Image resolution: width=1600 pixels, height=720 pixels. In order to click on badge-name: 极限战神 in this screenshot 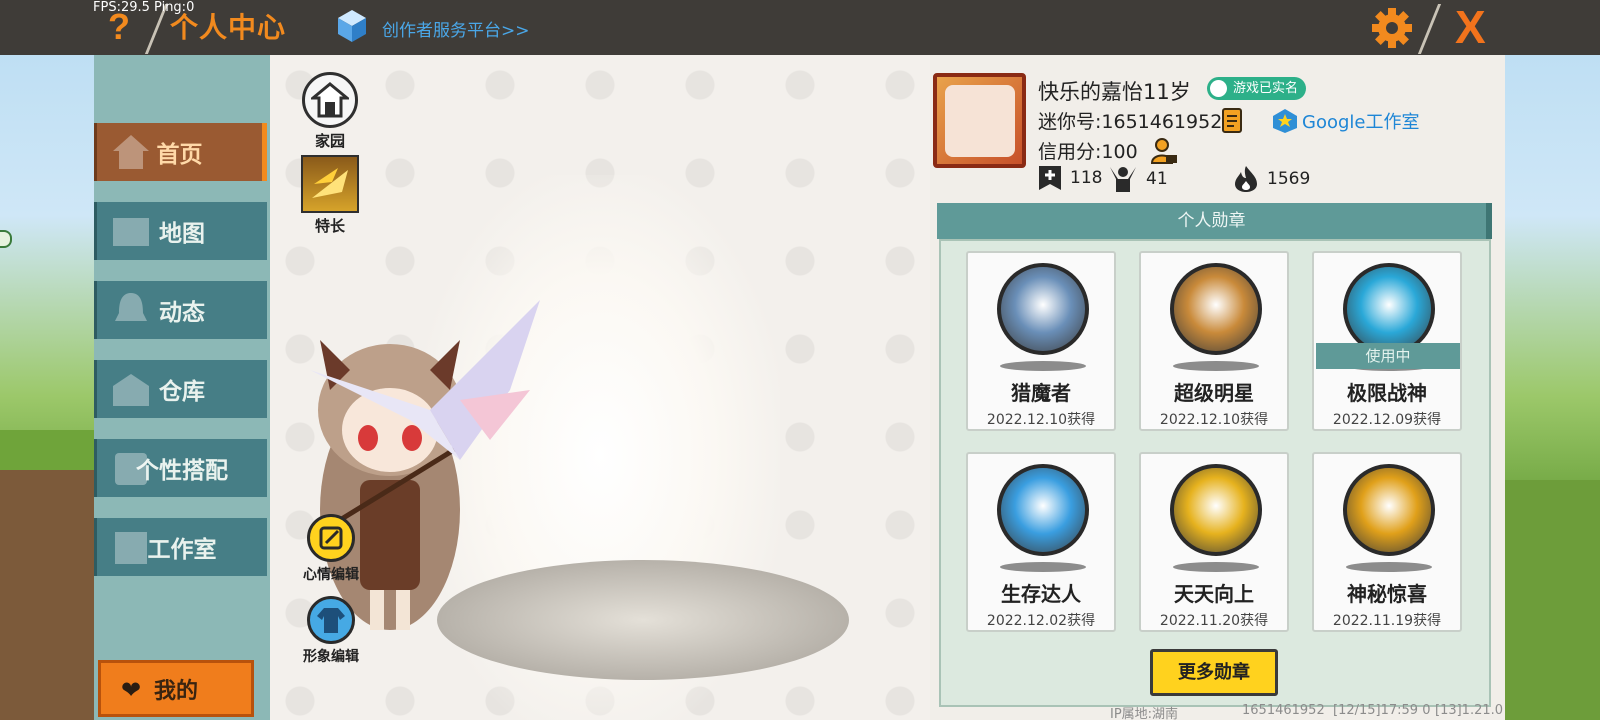, I will do `click(1387, 393)`.